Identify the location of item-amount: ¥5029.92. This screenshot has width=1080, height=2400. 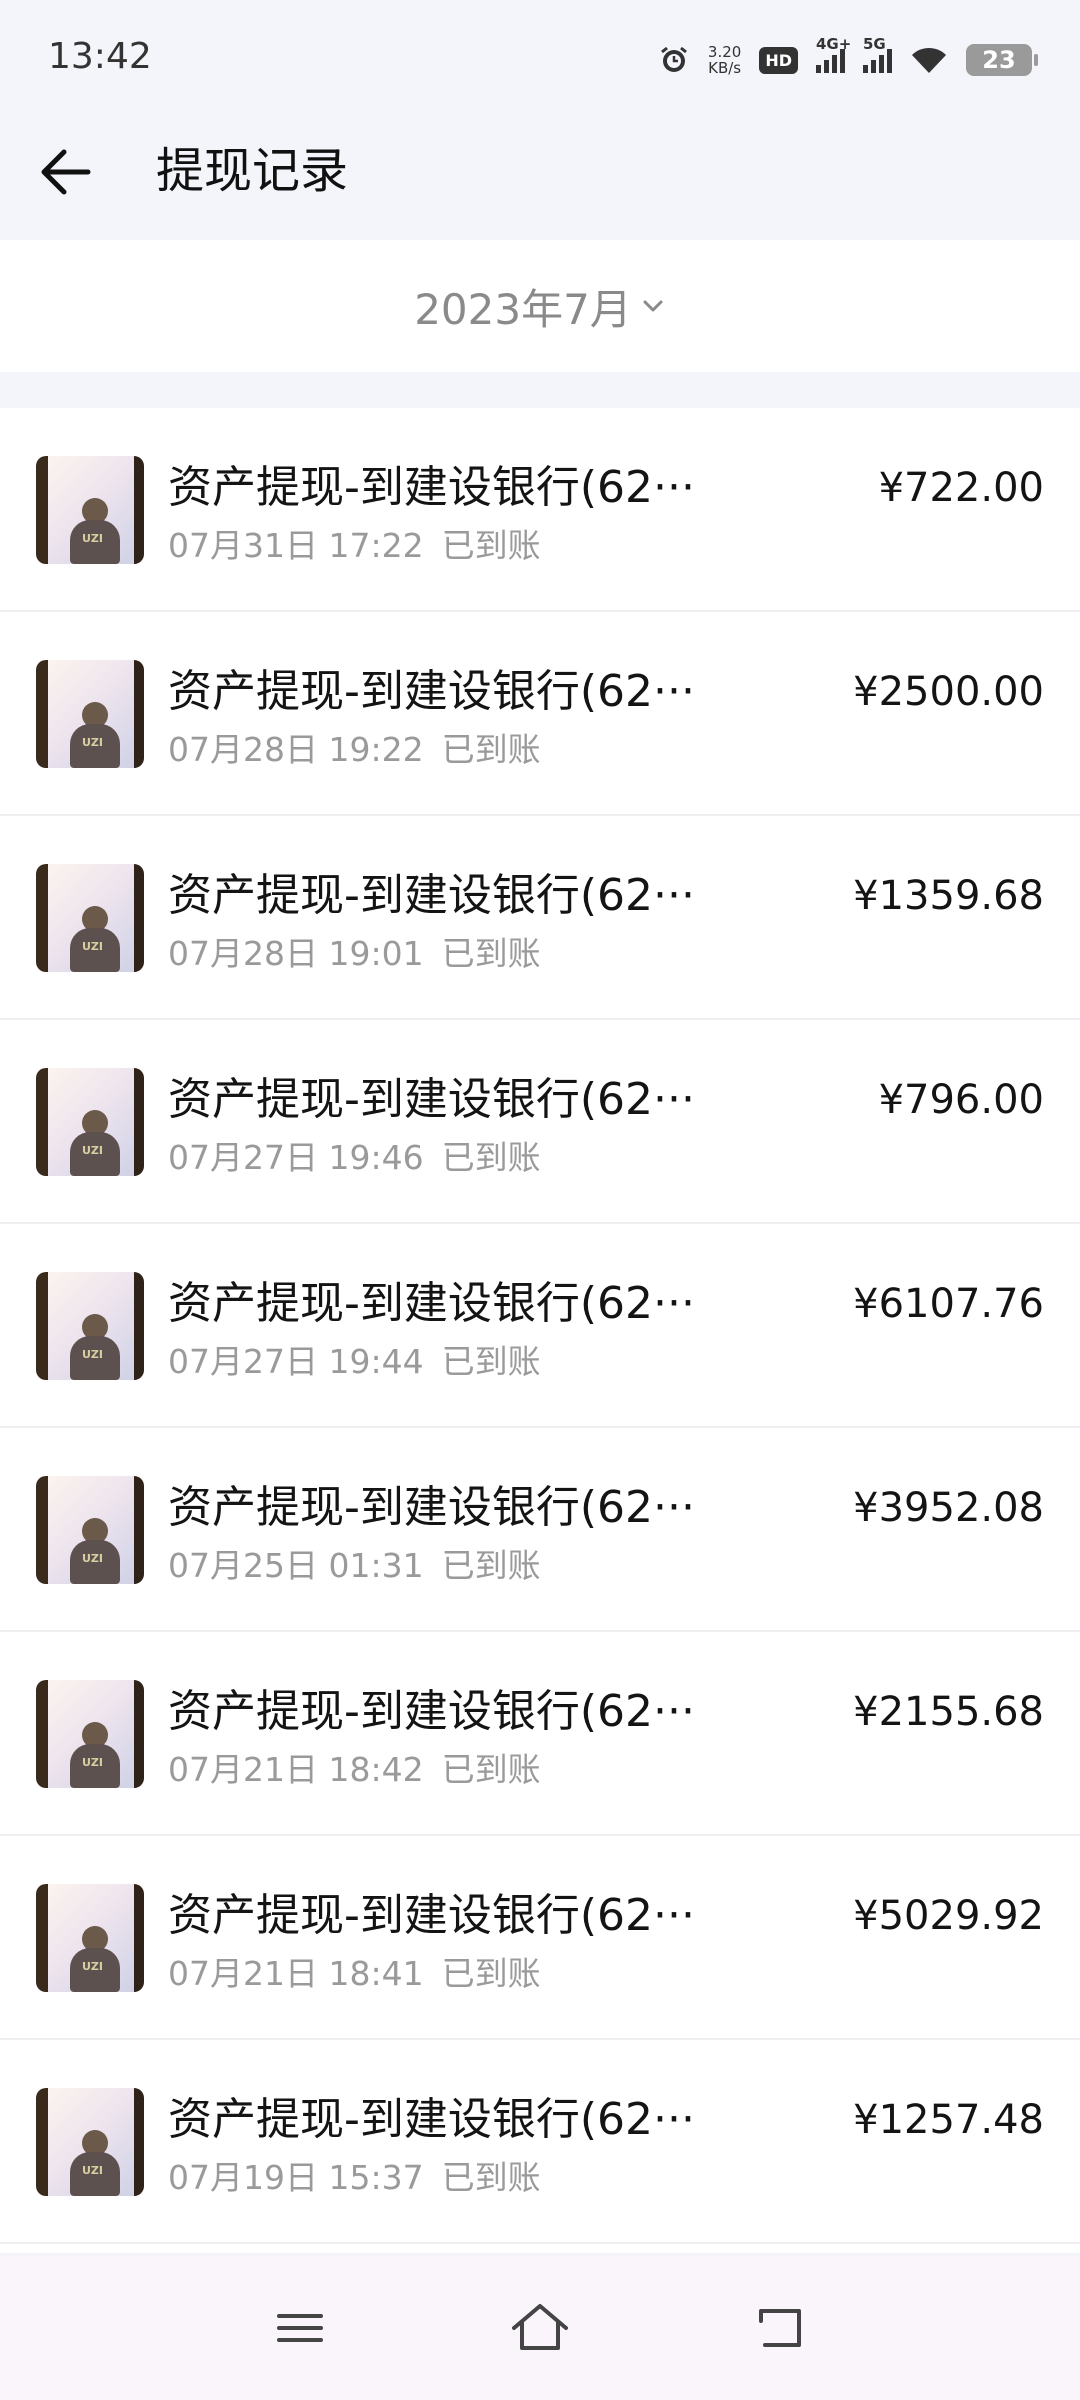
(948, 1916).